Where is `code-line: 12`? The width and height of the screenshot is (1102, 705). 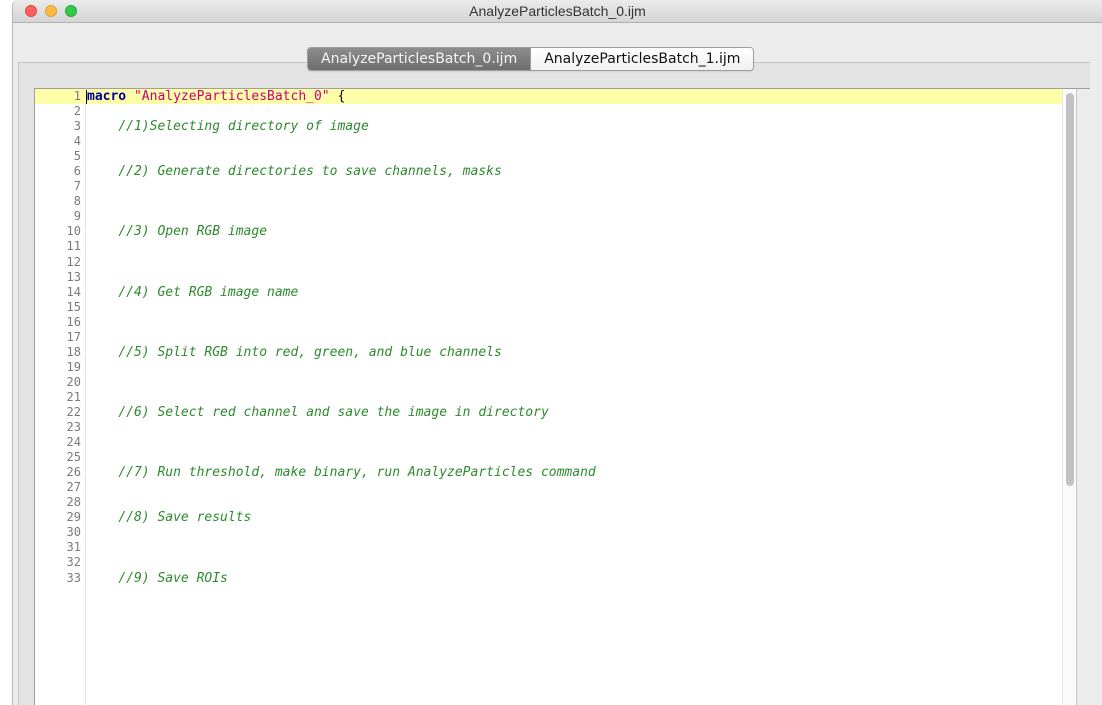 code-line: 12 is located at coordinates (562, 262).